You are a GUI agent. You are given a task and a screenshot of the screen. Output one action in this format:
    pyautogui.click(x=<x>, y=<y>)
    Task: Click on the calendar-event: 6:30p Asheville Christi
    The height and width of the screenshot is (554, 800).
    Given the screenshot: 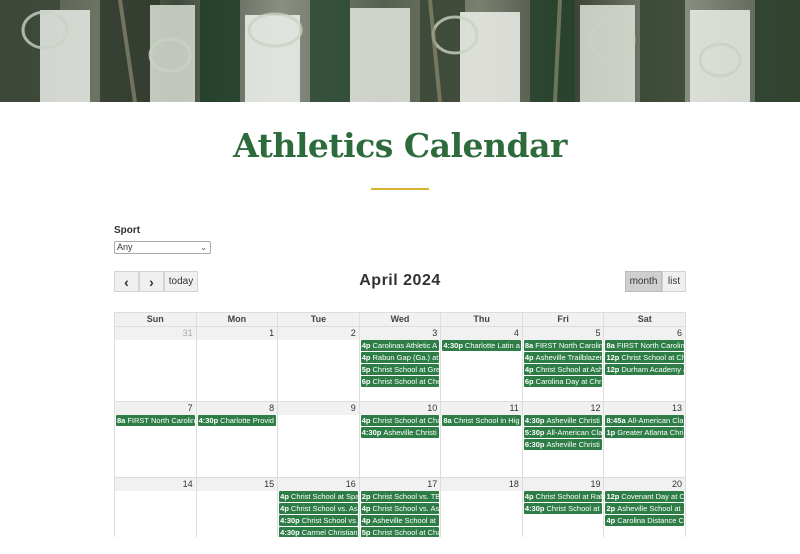 What is the action you would take?
    pyautogui.click(x=563, y=444)
    